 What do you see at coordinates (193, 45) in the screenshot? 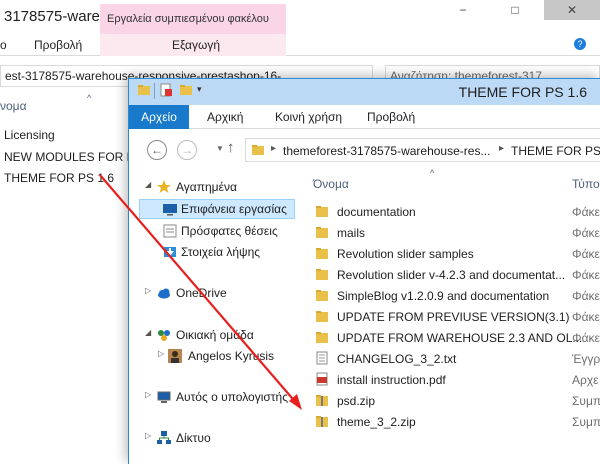
I see `extract-tab: Εξαγωγή` at bounding box center [193, 45].